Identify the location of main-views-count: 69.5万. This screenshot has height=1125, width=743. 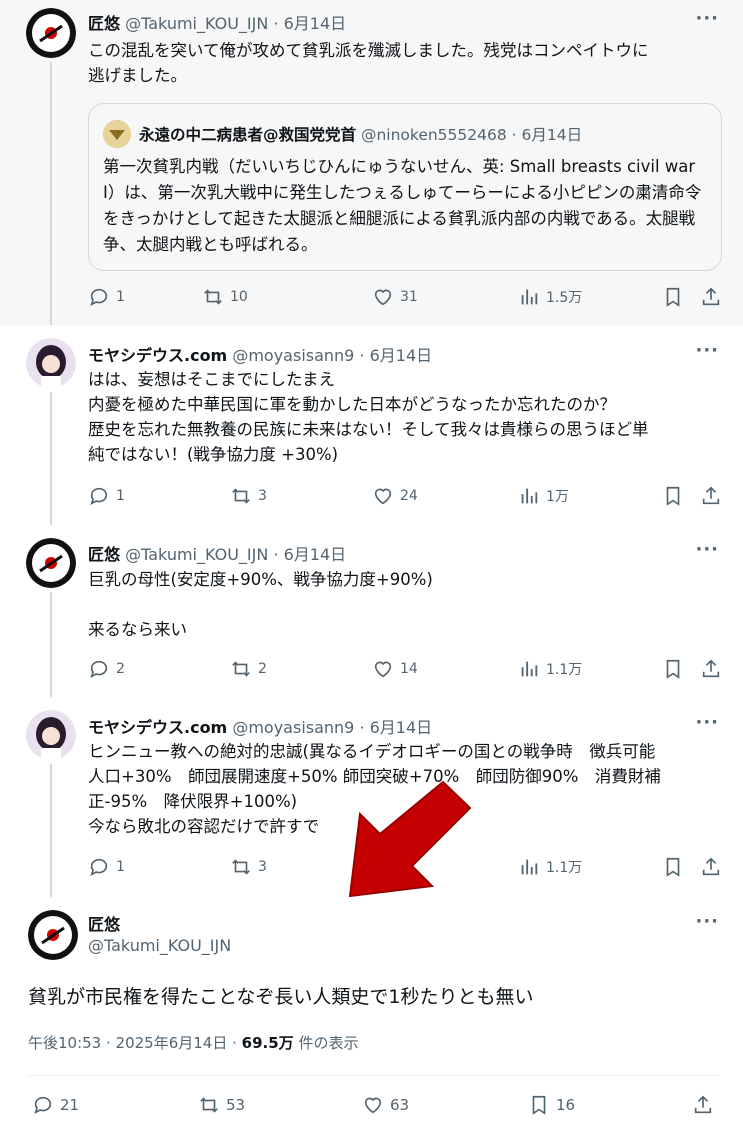
(267, 1043).